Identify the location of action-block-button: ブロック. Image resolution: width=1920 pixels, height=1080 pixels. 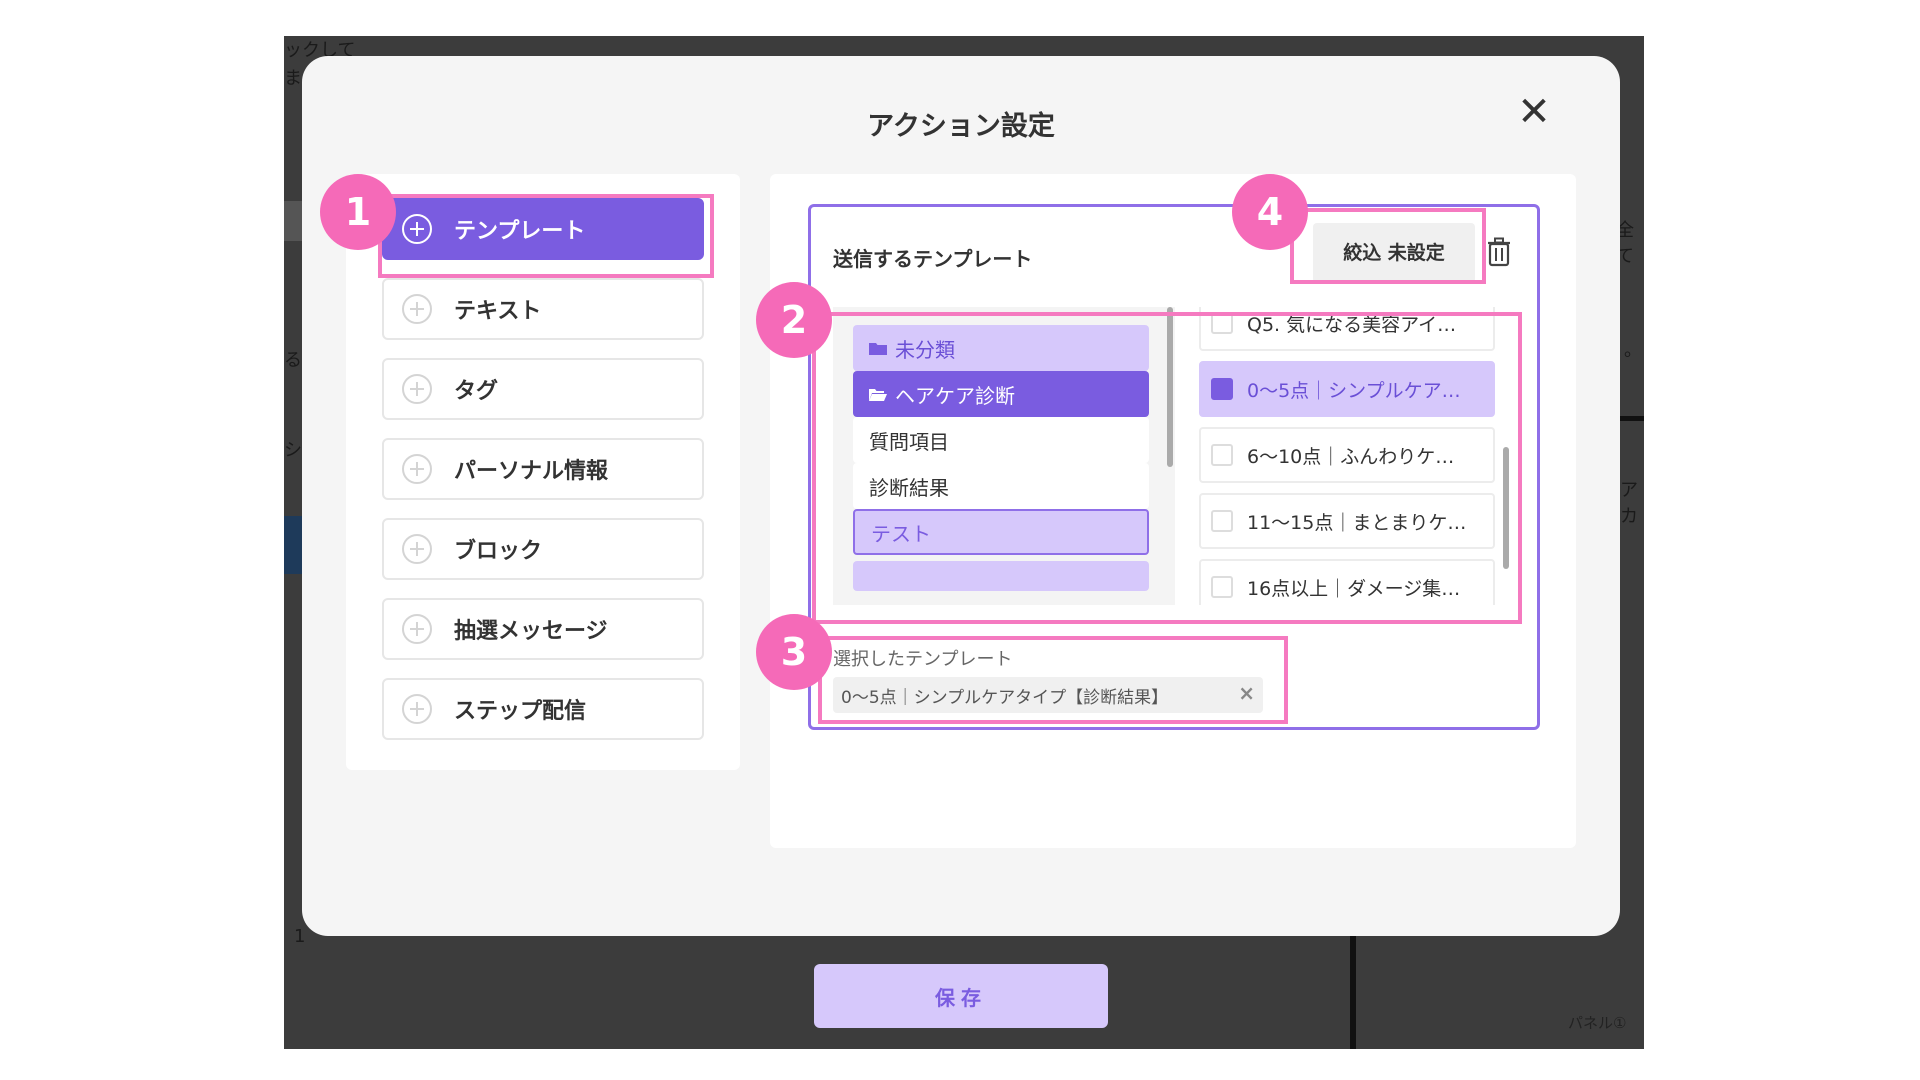
(543, 549).